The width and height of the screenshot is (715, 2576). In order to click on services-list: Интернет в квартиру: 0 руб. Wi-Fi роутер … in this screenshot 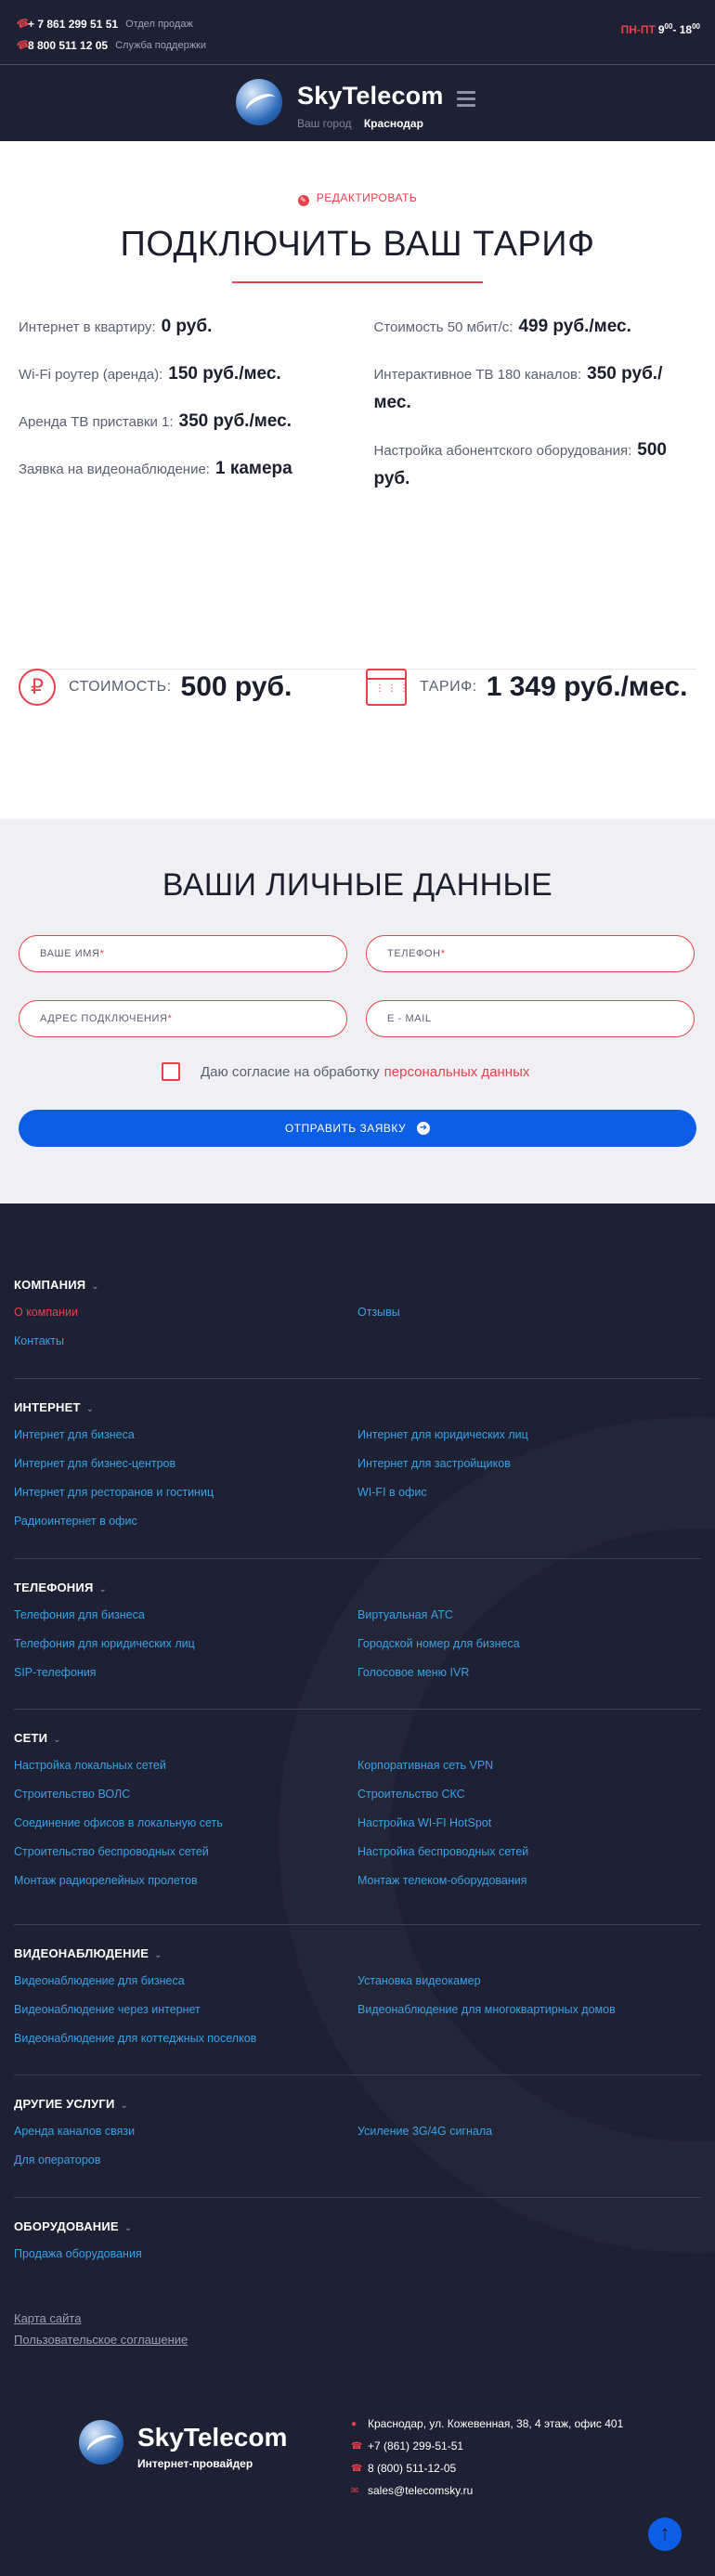, I will do `click(357, 413)`.